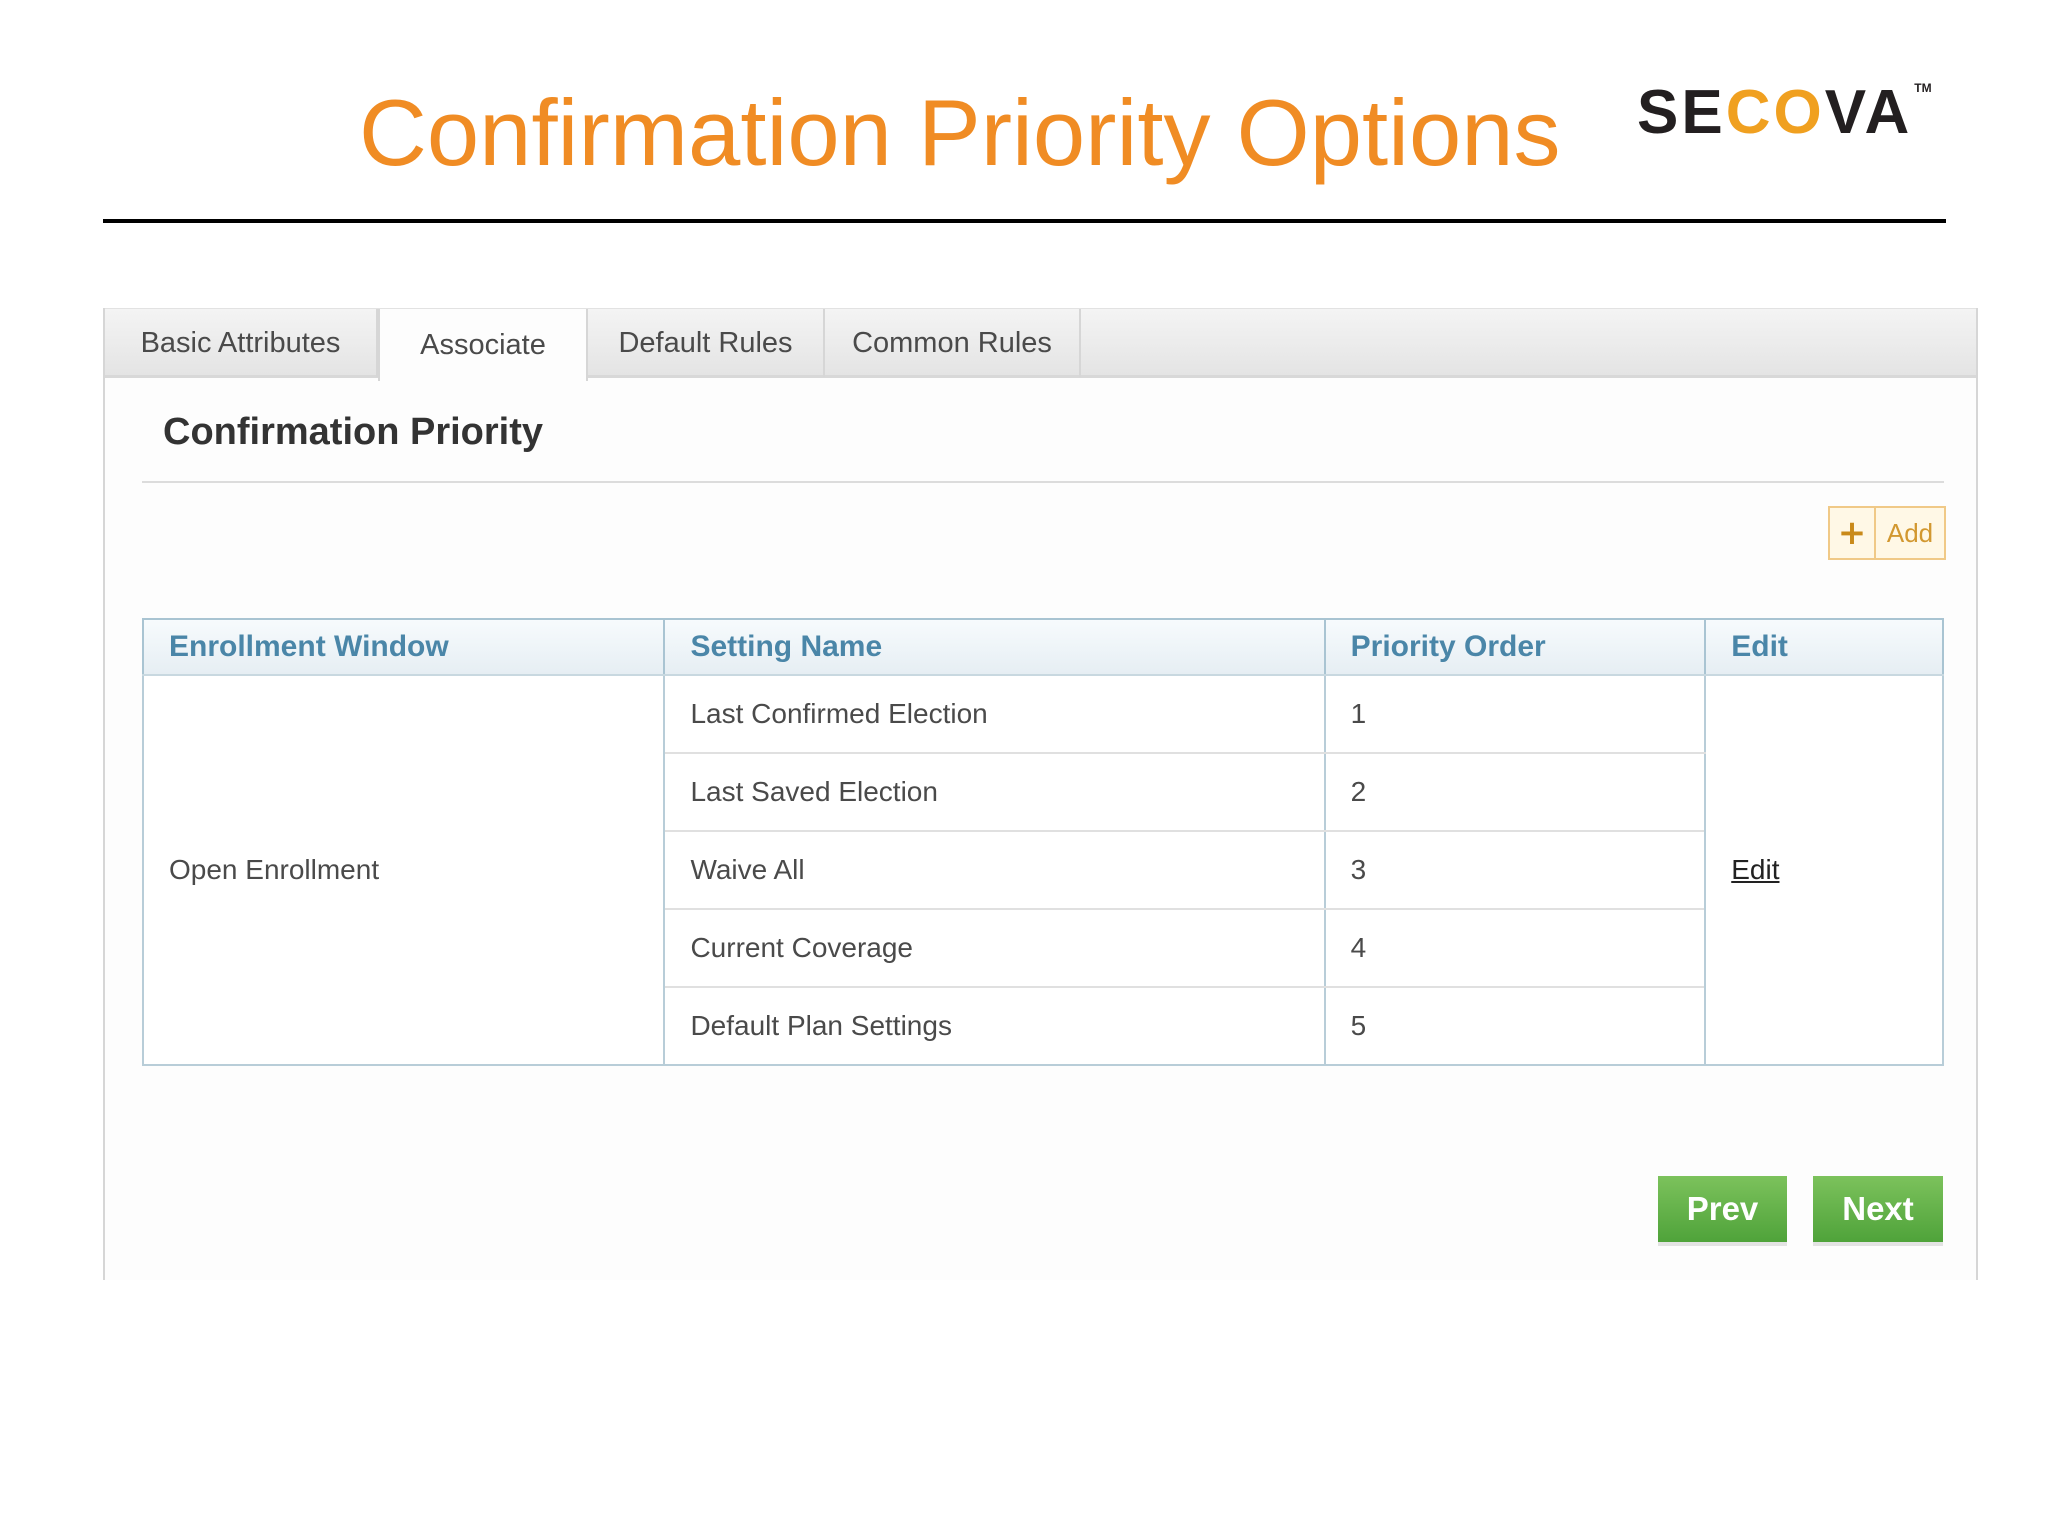  I want to click on title-divider, so click(1024, 221).